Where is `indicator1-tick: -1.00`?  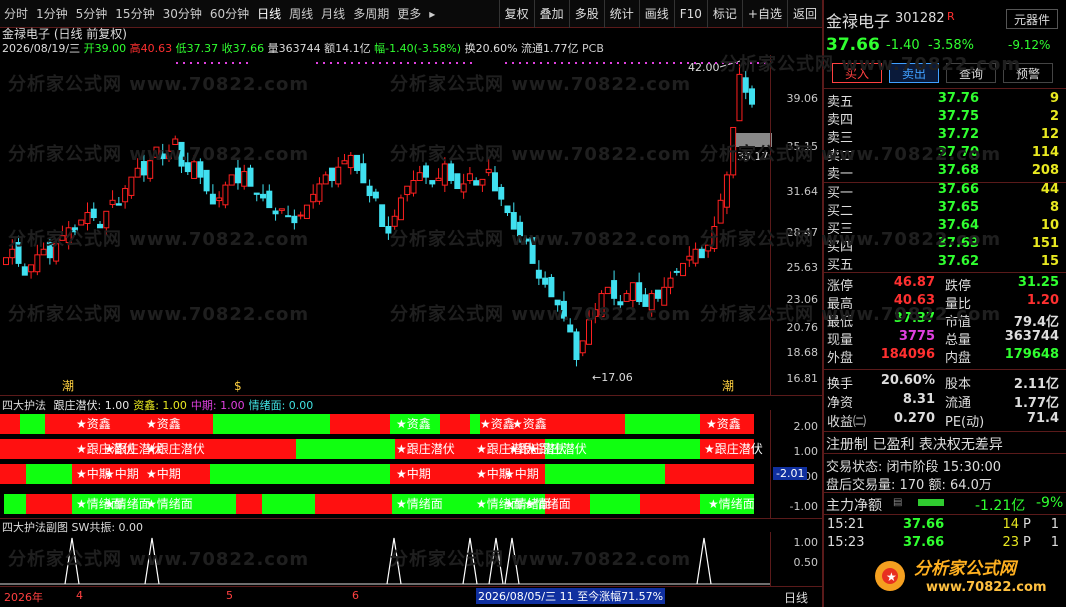
indicator1-tick: -1.00 is located at coordinates (803, 506).